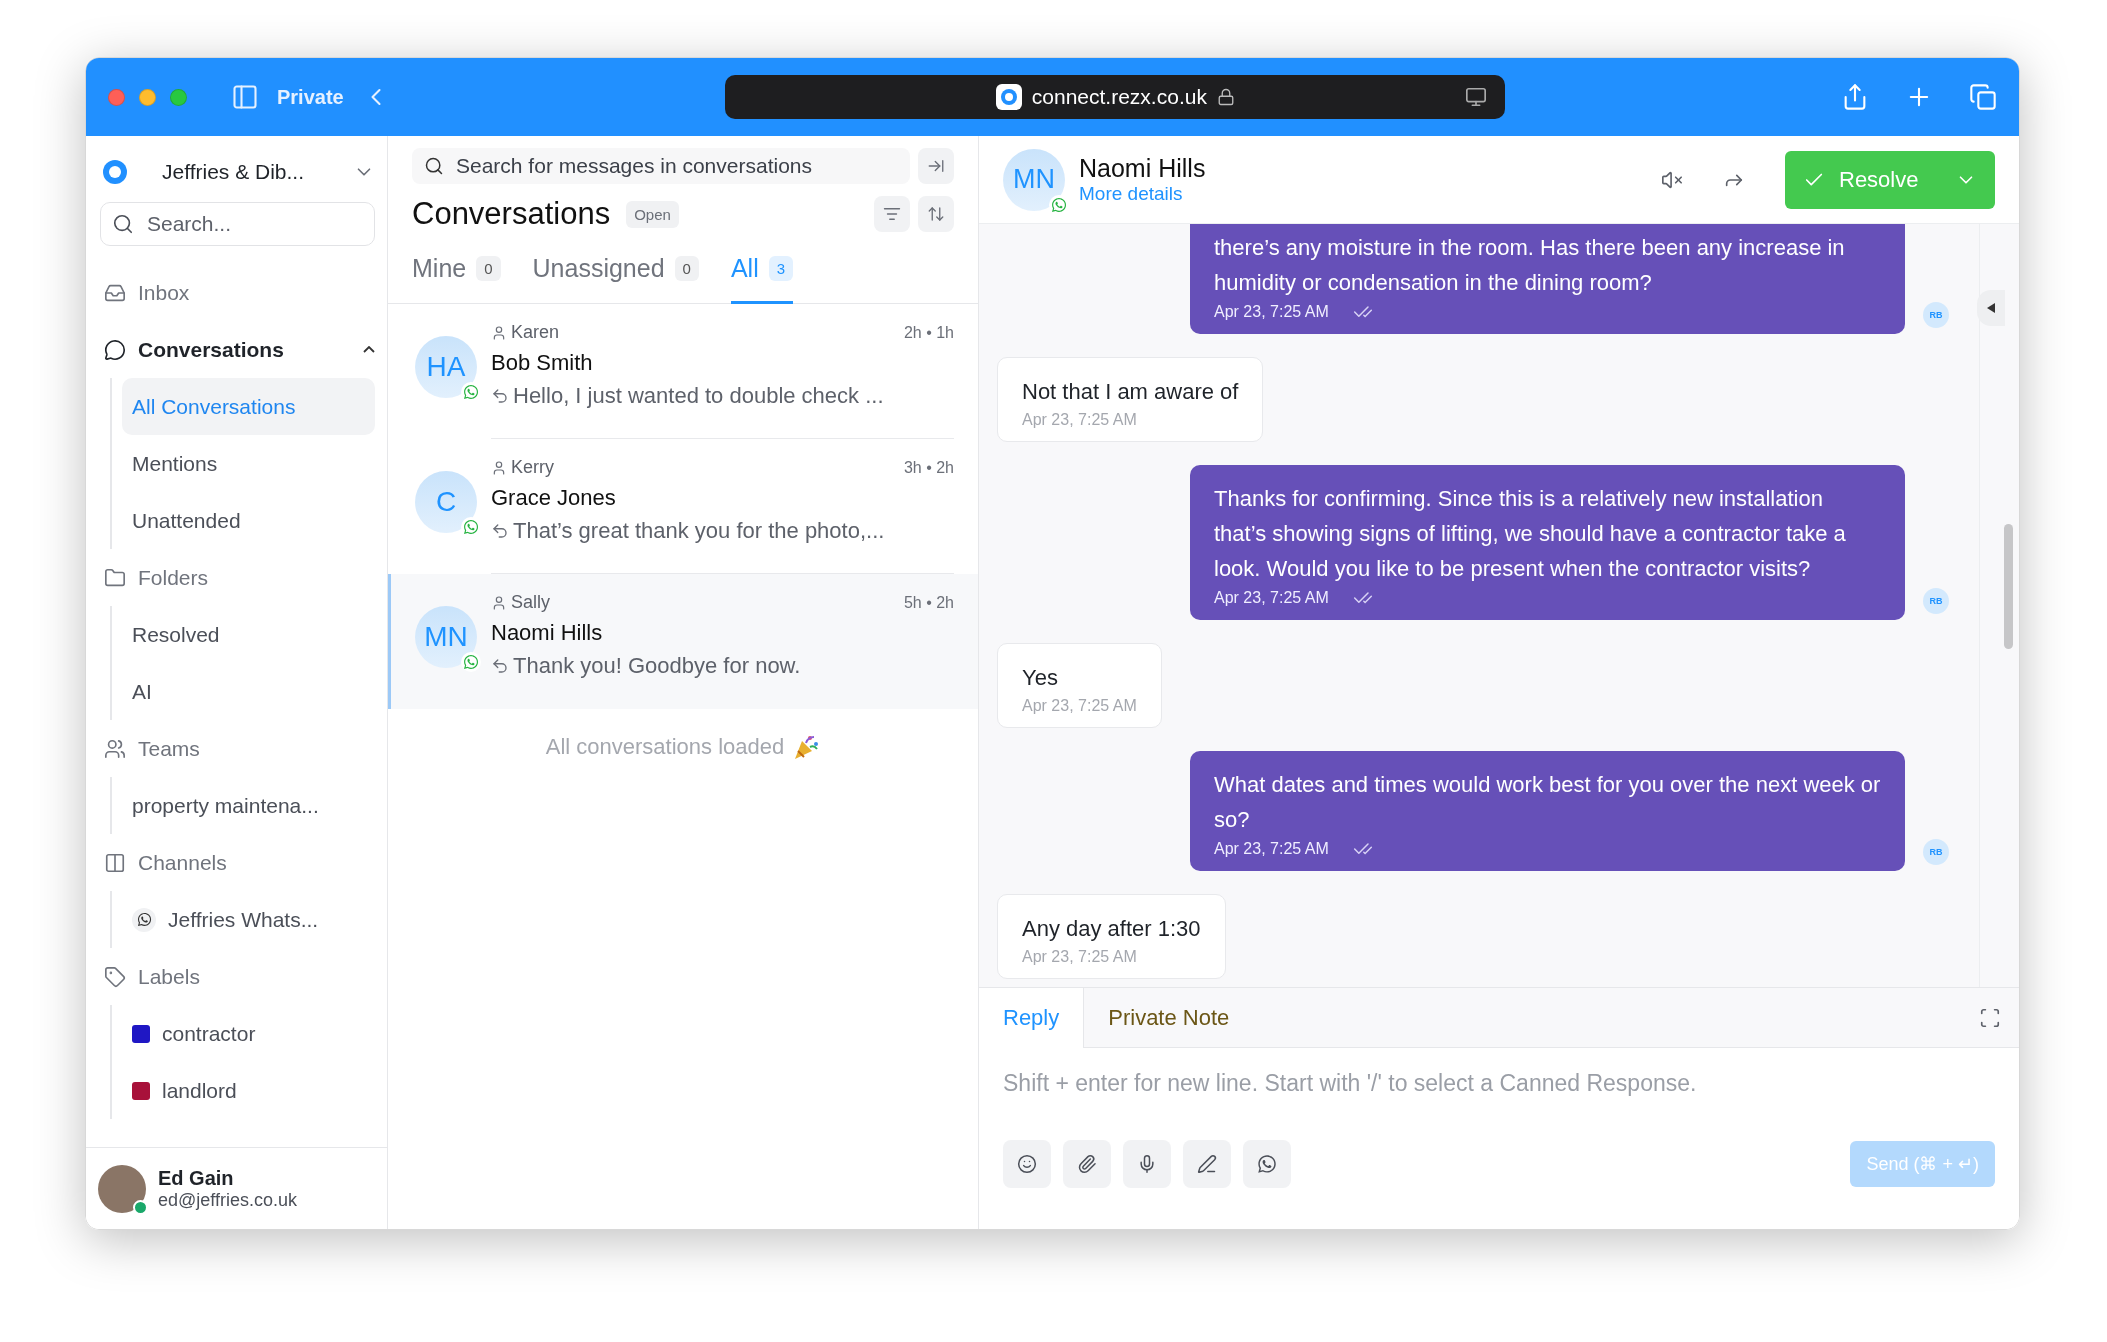  What do you see at coordinates (115, 172) in the screenshot?
I see `app-logo-icon` at bounding box center [115, 172].